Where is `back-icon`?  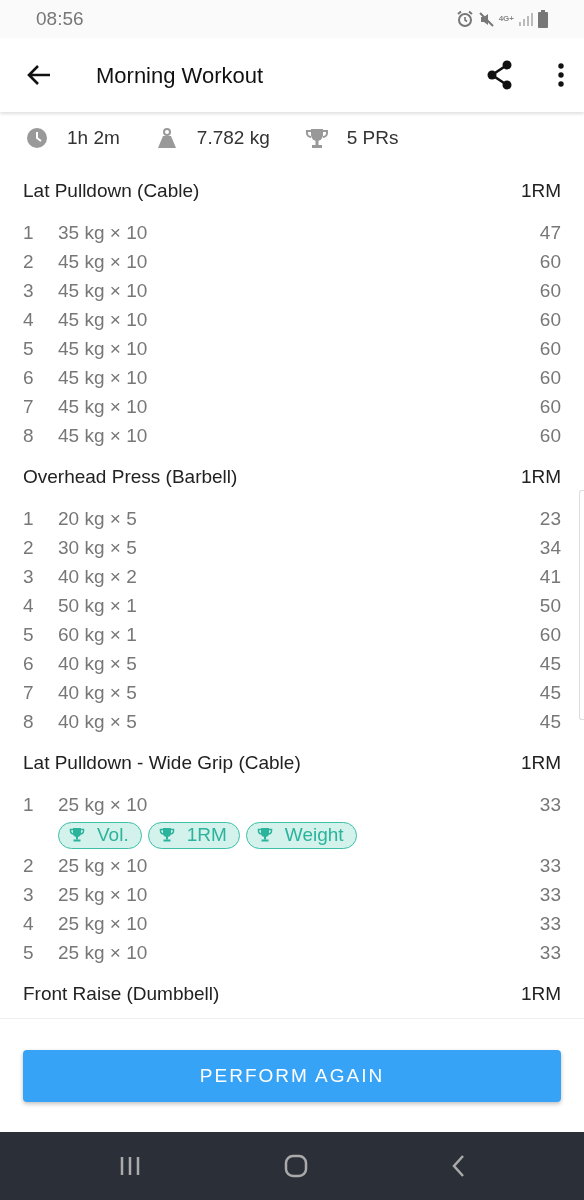 back-icon is located at coordinates (39, 75).